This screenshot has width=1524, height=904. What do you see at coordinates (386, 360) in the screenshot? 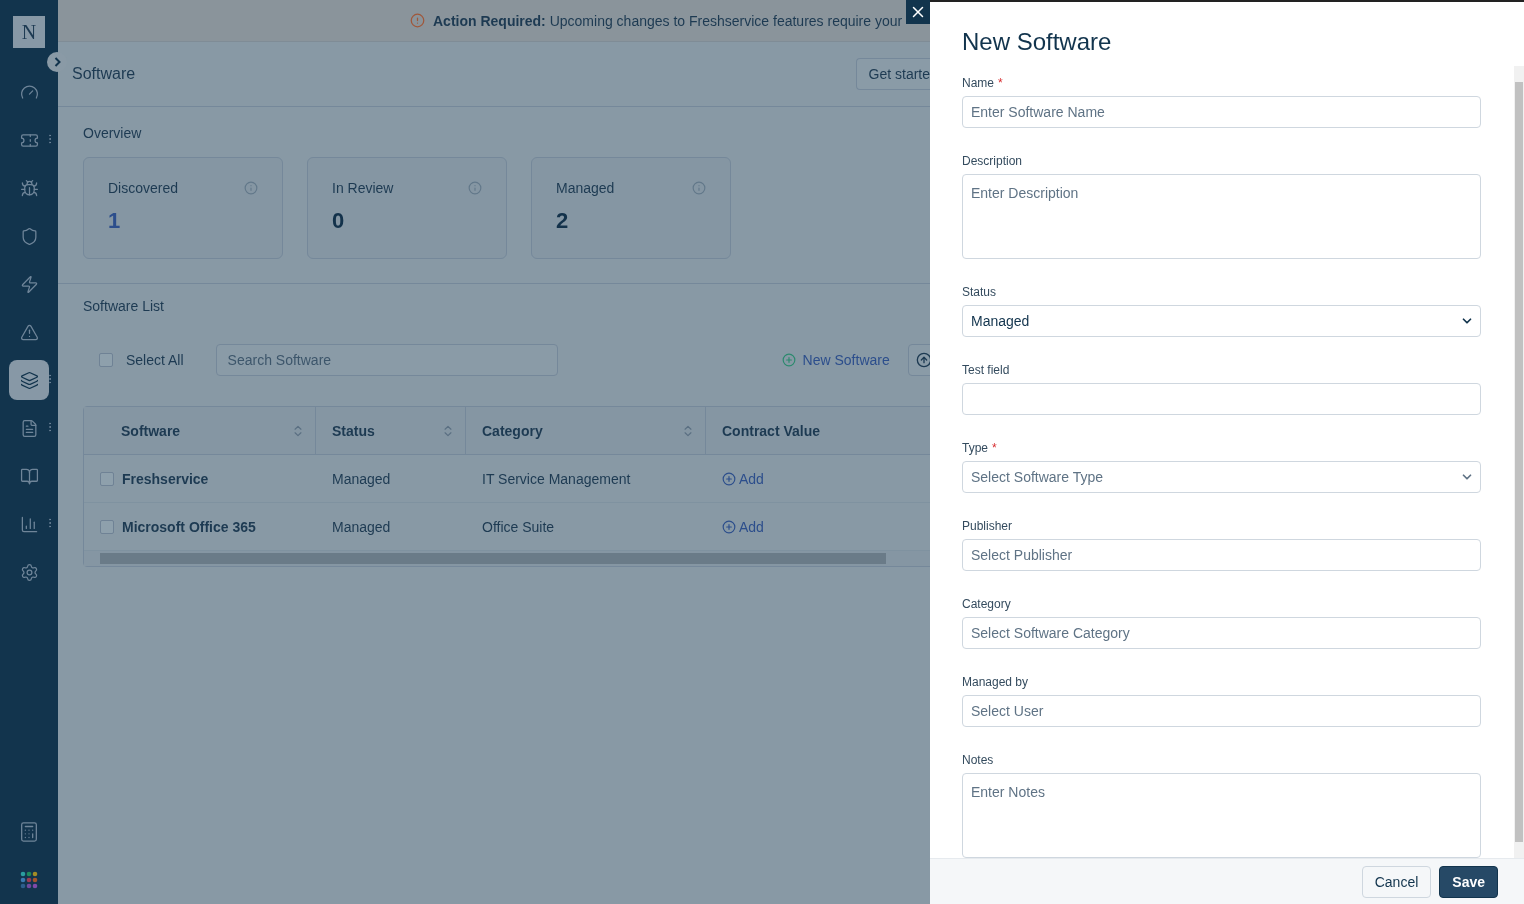
I see `search-field: Search Software` at bounding box center [386, 360].